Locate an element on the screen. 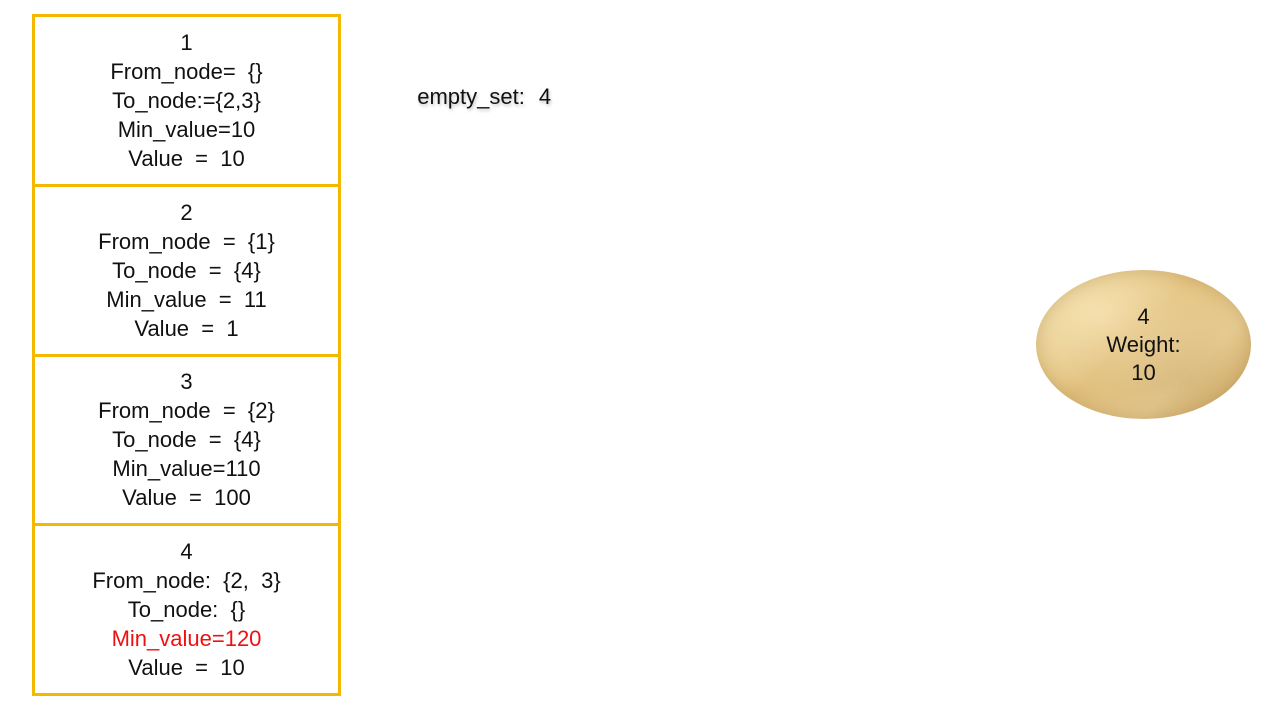 The width and height of the screenshot is (1280, 720). empty-set-value: 4 is located at coordinates (545, 96).